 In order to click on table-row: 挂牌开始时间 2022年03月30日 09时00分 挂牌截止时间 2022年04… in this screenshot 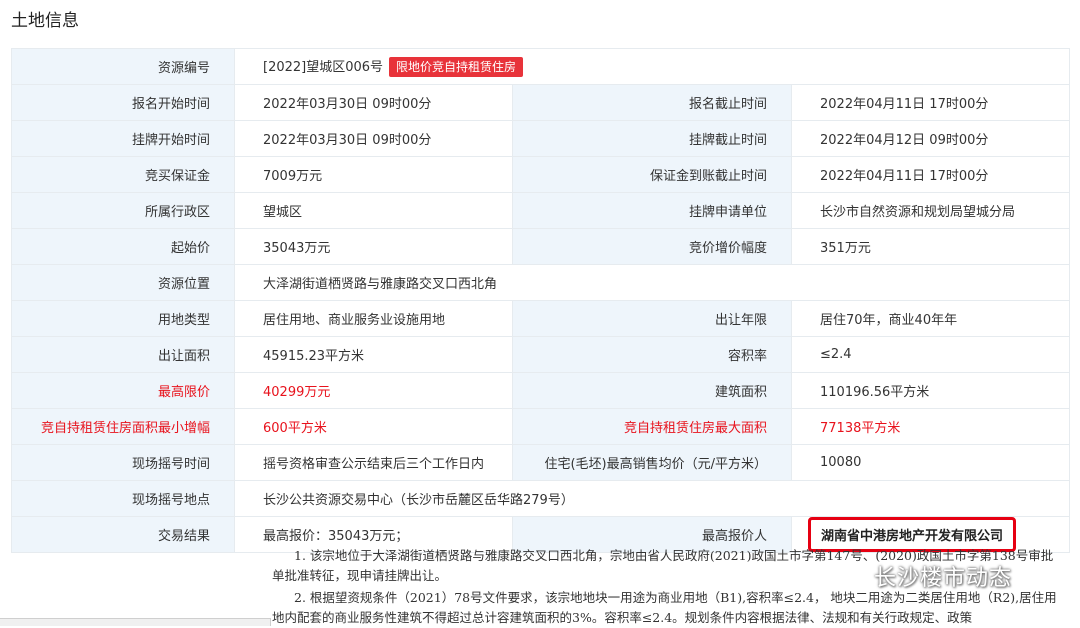, I will do `click(541, 138)`.